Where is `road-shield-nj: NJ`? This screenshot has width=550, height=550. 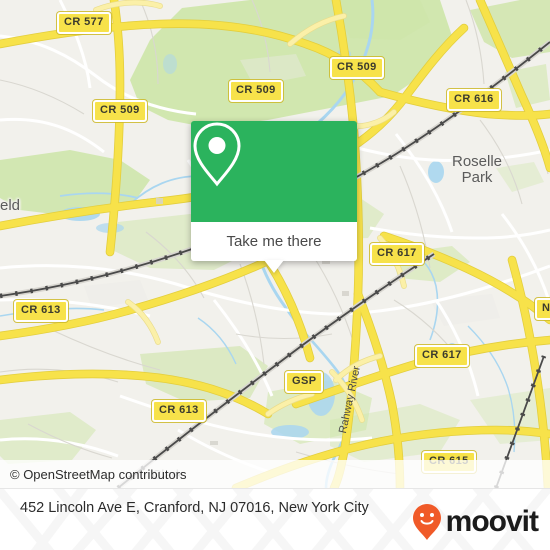
road-shield-nj: NJ is located at coordinates (542, 309).